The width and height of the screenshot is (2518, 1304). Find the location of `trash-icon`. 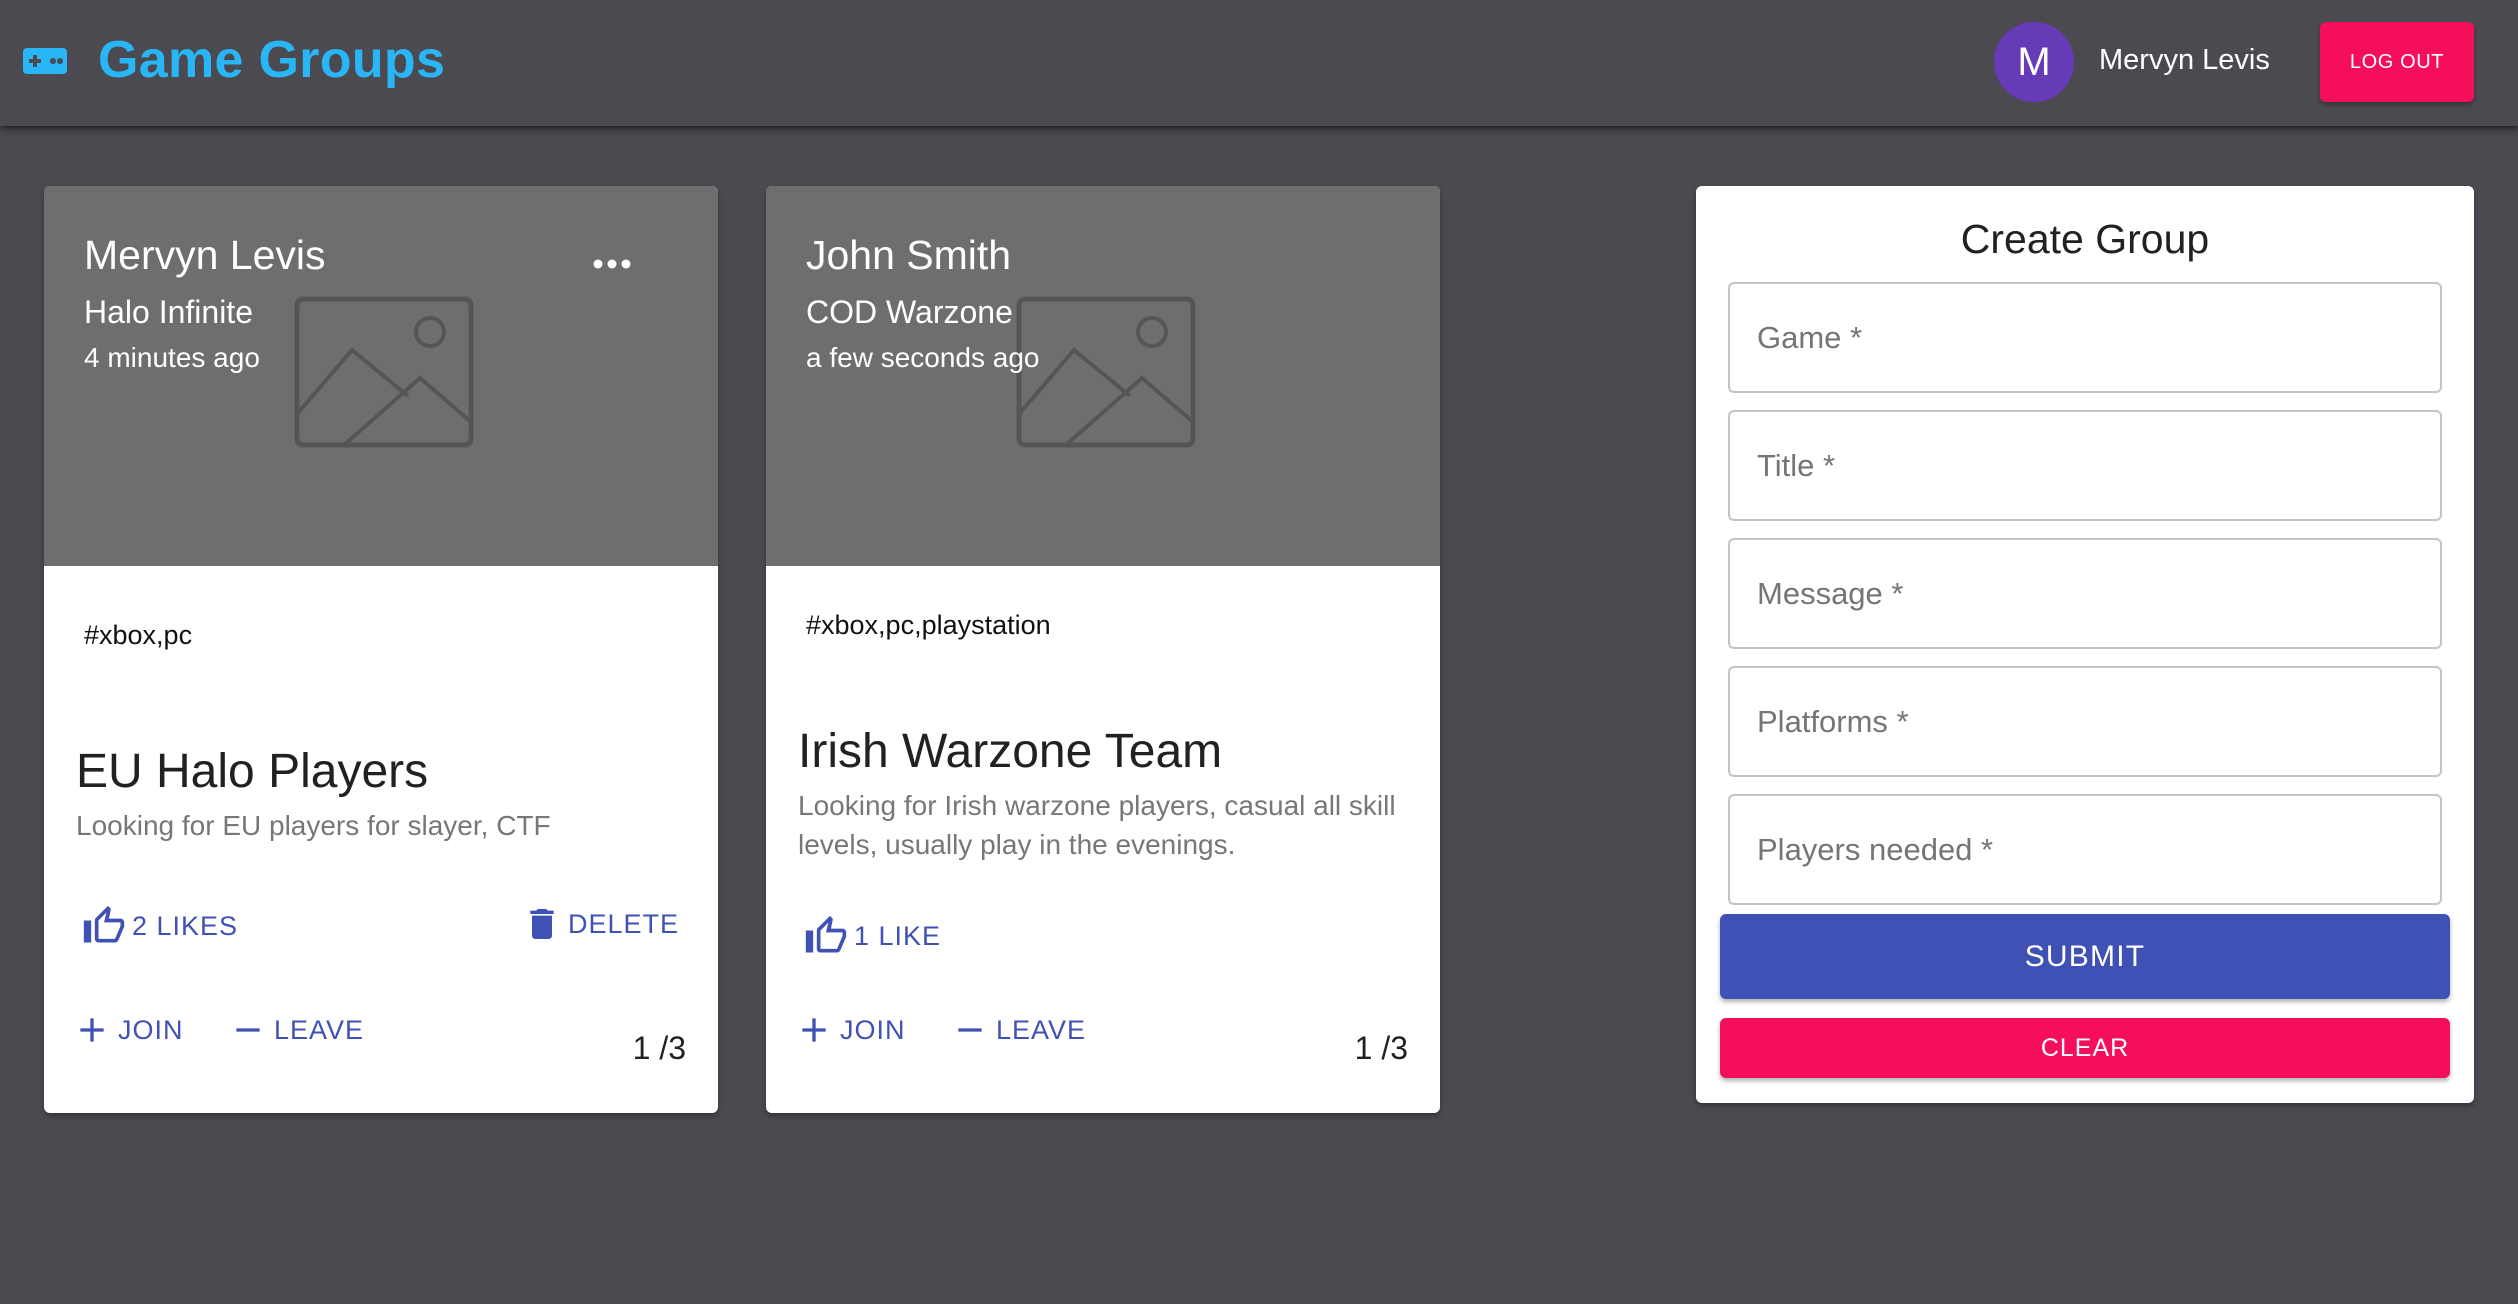

trash-icon is located at coordinates (542, 924).